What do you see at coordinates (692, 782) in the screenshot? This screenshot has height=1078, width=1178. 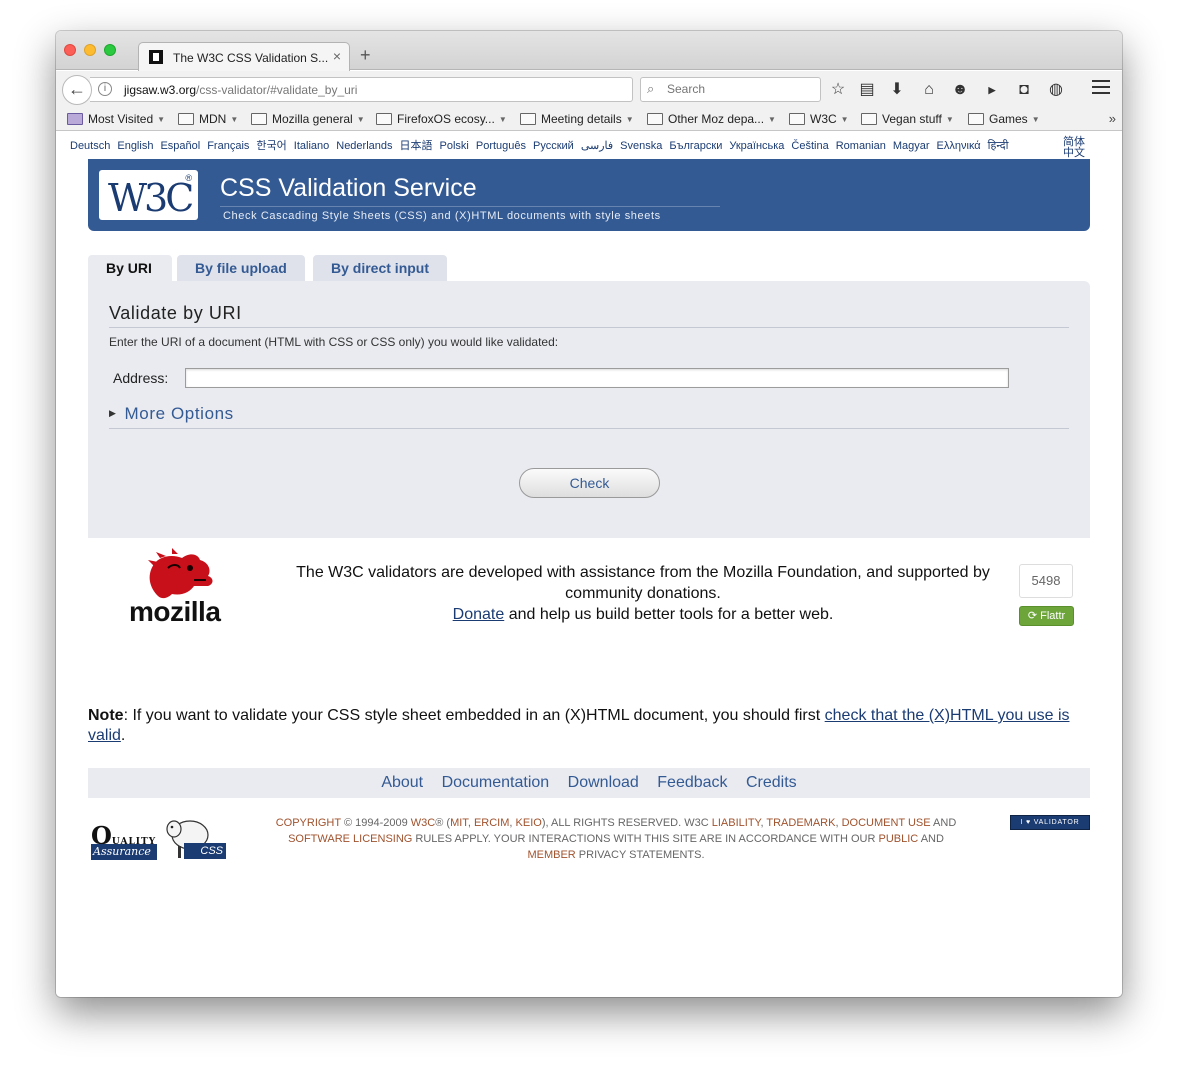 I see `footer-link-feedback: Feedback` at bounding box center [692, 782].